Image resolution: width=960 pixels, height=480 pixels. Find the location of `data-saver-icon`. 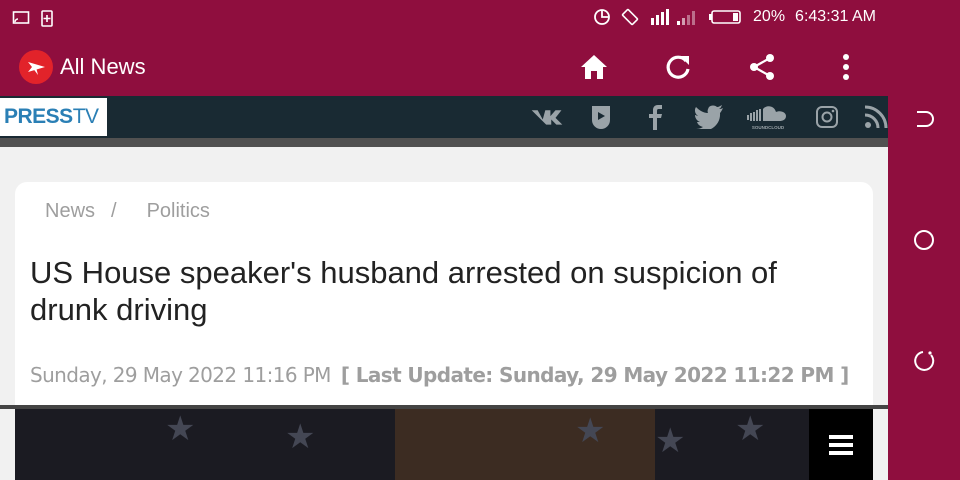

data-saver-icon is located at coordinates (602, 17).